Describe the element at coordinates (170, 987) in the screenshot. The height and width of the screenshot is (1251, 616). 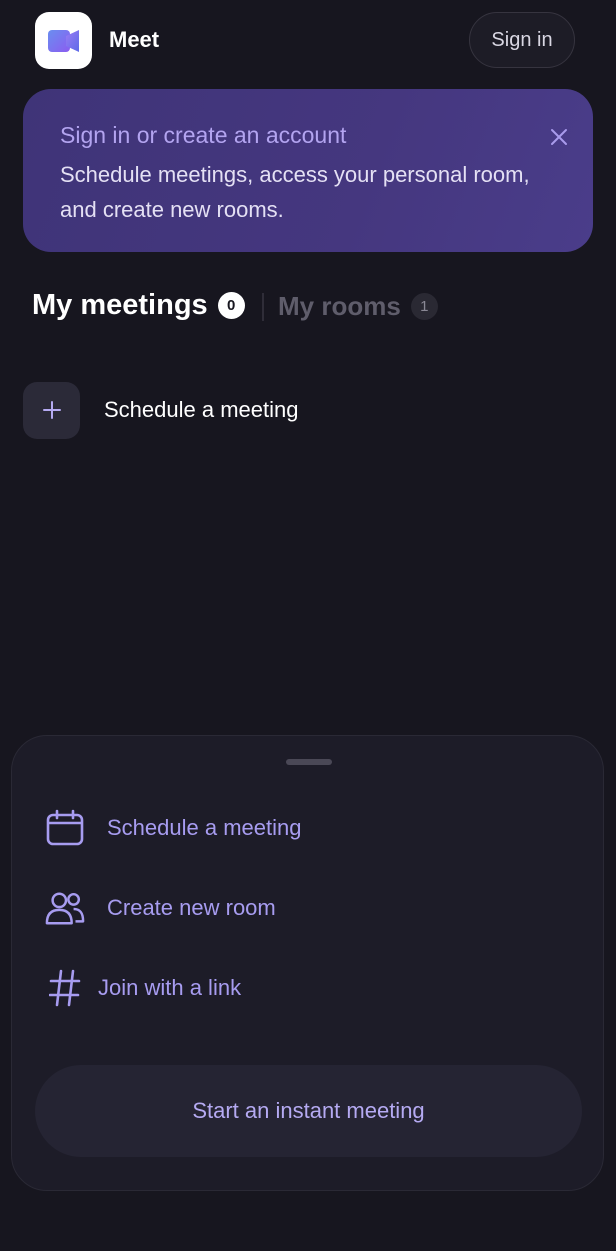
I see `sheet-item-join-with-link-label: Join with a link` at that location.